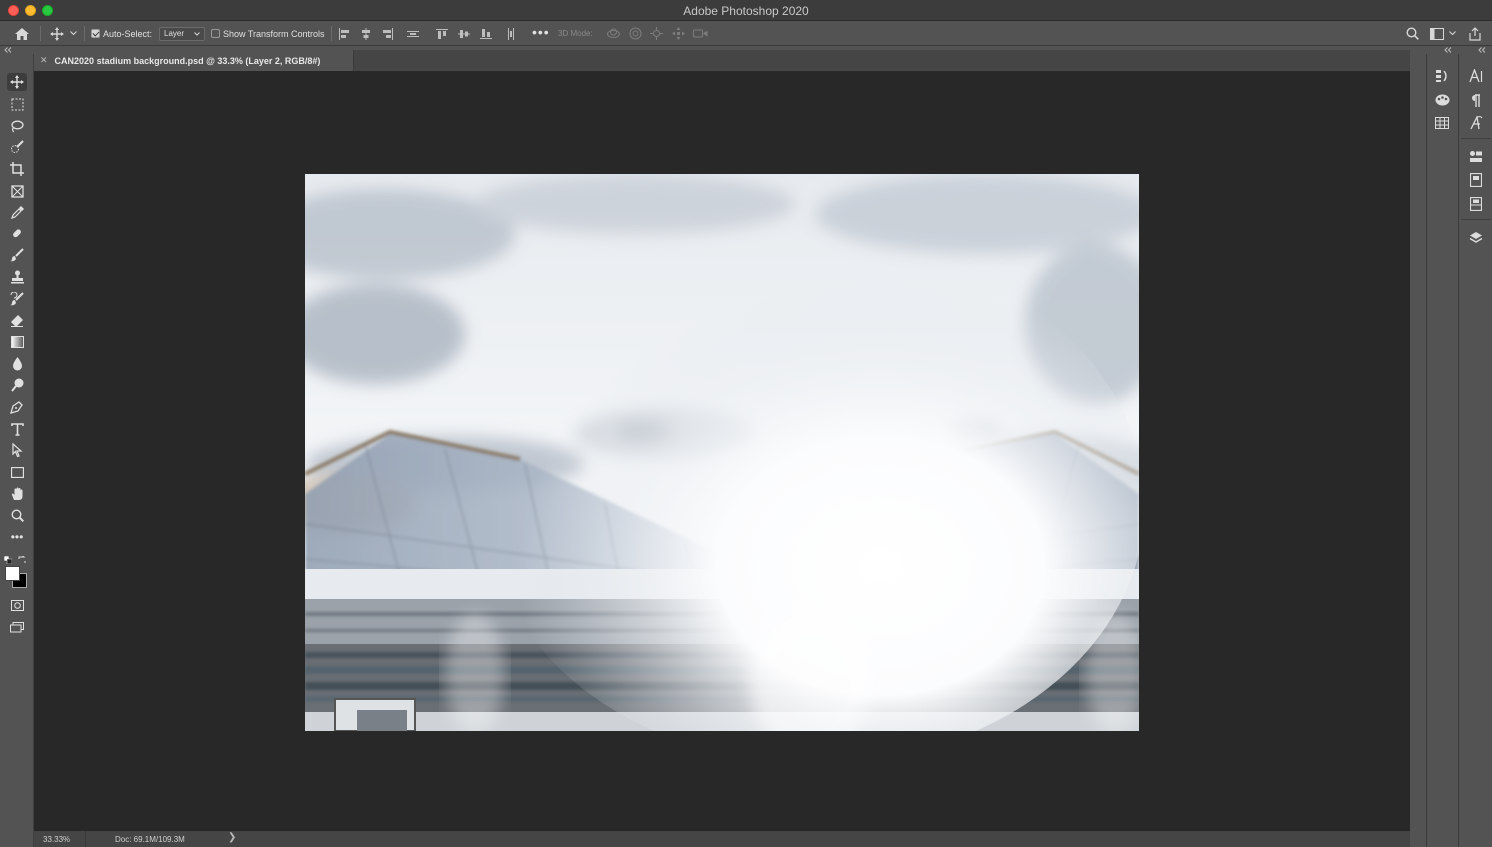  Describe the element at coordinates (268, 33) in the screenshot. I see `show-transform-controls-checkbox: Show Transform Controls` at that location.